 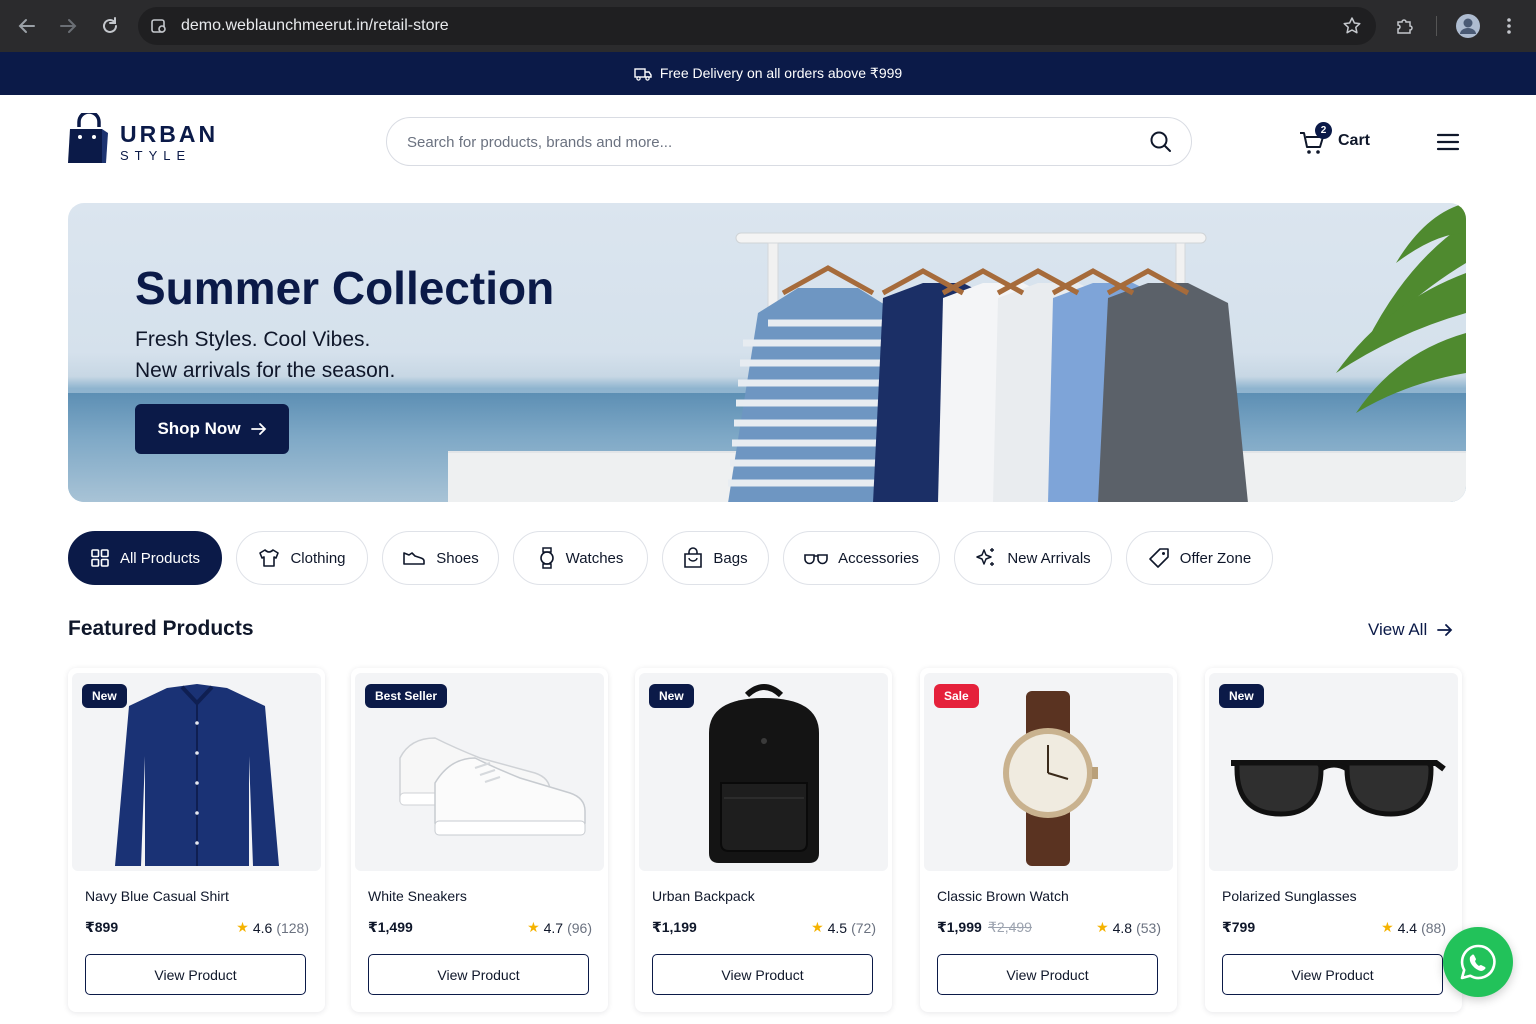 I want to click on product-name: Urban Backpack, so click(x=703, y=896).